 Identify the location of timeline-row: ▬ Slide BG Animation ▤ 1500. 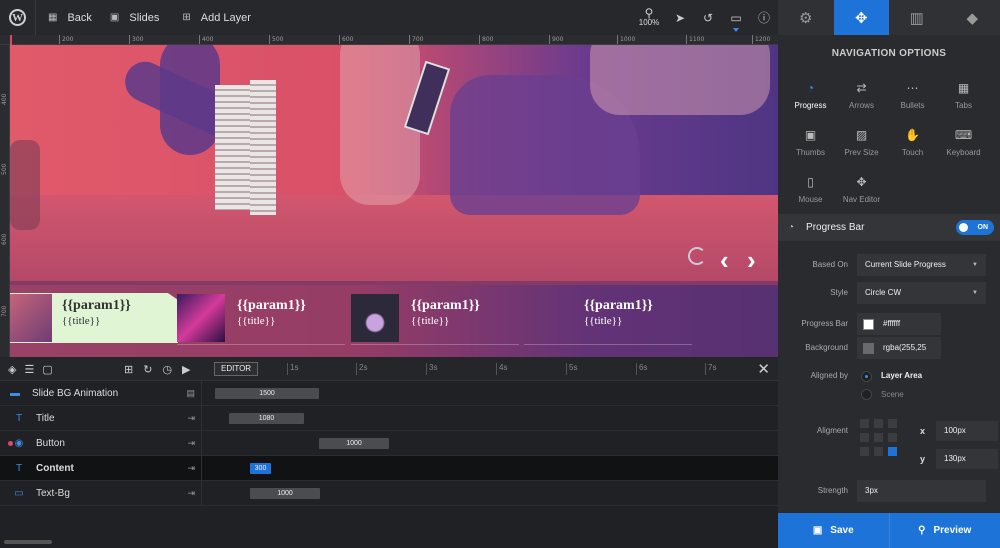
(389, 393).